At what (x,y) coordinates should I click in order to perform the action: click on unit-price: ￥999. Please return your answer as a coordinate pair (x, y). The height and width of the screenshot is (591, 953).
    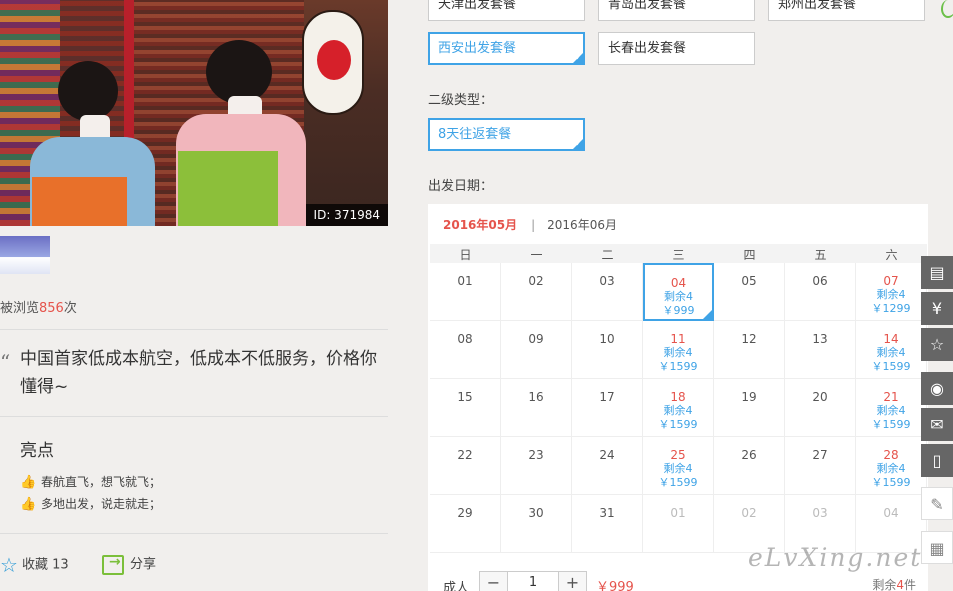
    Looking at the image, I should click on (615, 585).